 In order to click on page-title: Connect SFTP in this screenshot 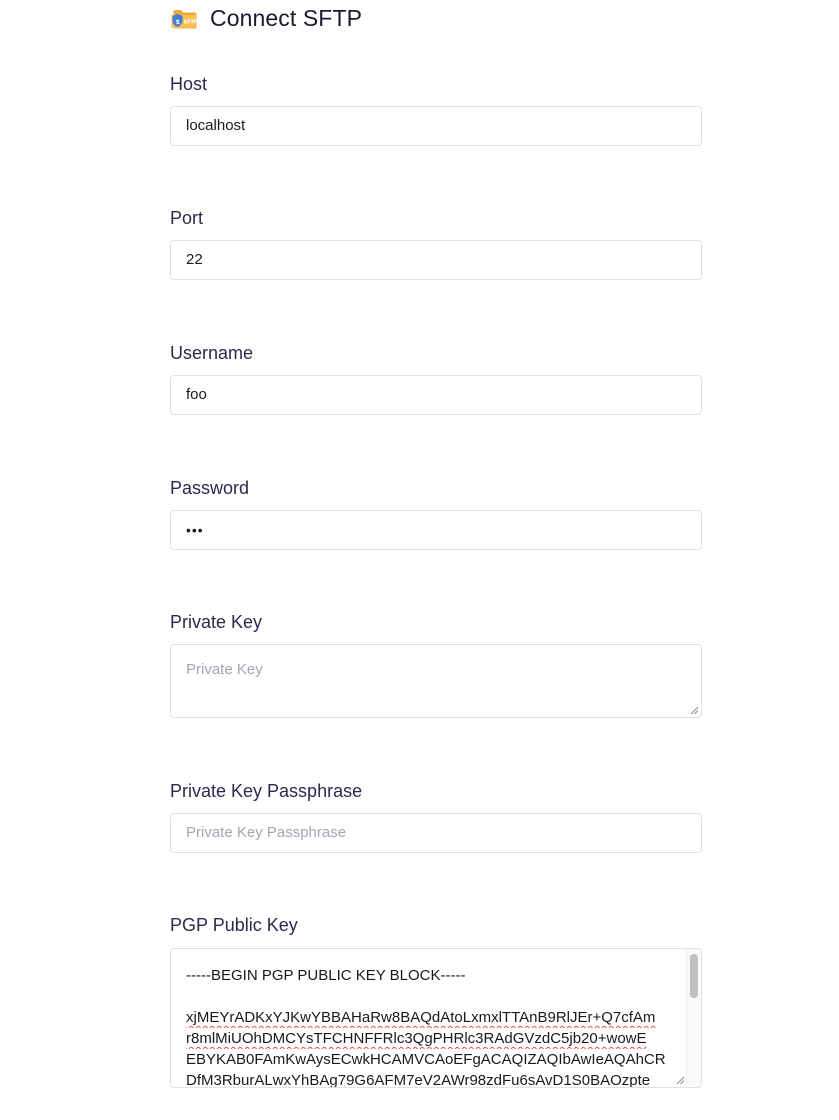, I will do `click(286, 17)`.